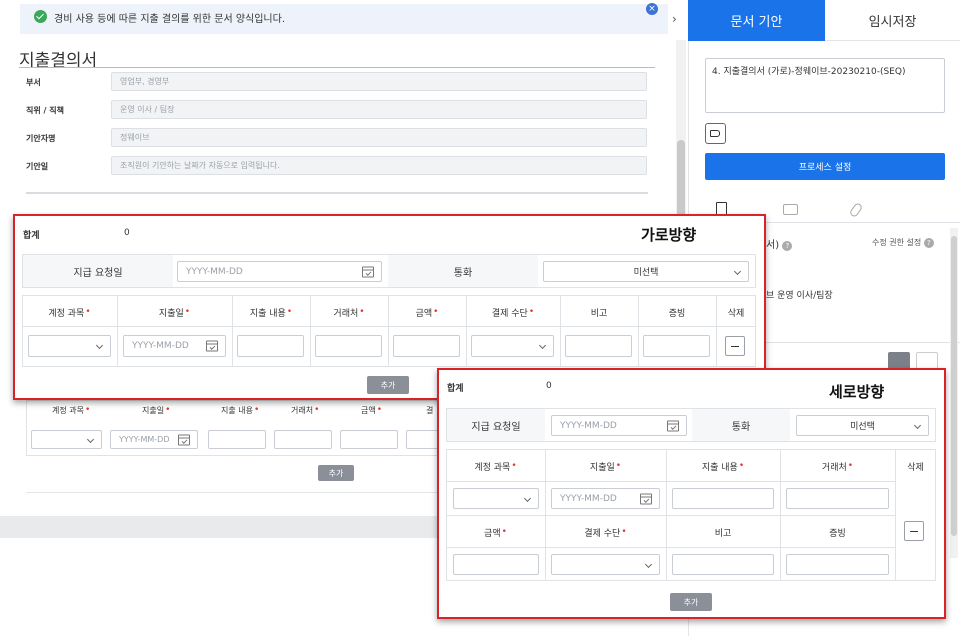  Describe the element at coordinates (799, 296) in the screenshot. I see `approver-text: 브 운영 이사/팀장` at that location.